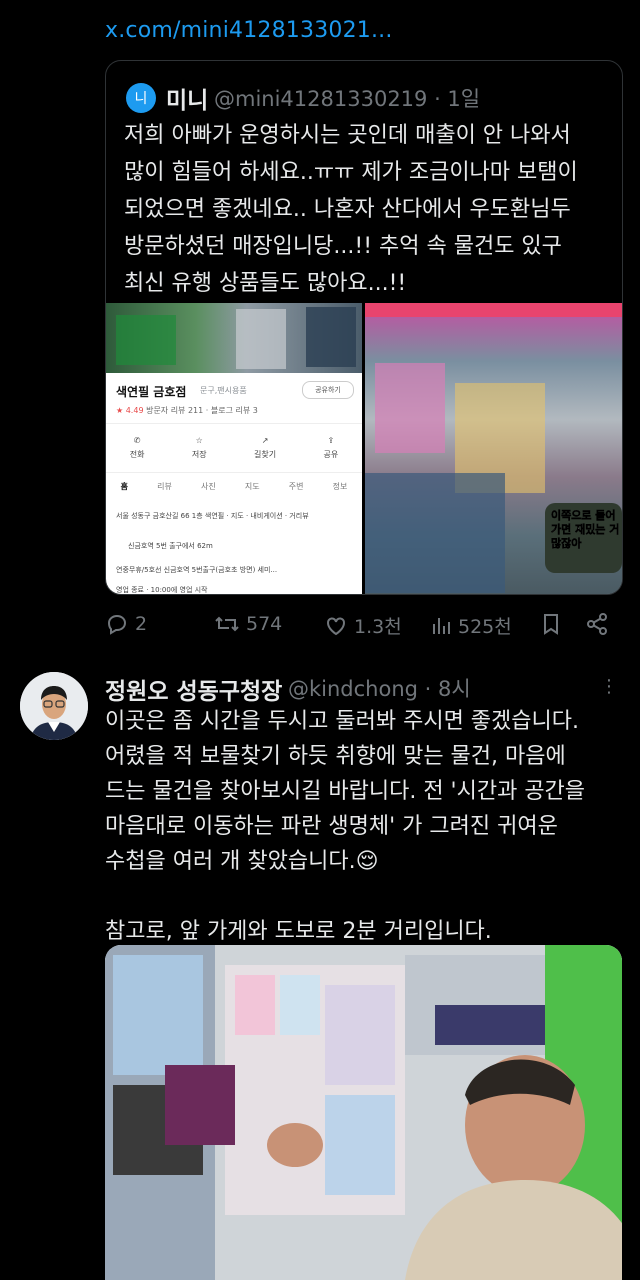 The width and height of the screenshot is (640, 1280). I want to click on reply-action: 2, so click(126, 624).